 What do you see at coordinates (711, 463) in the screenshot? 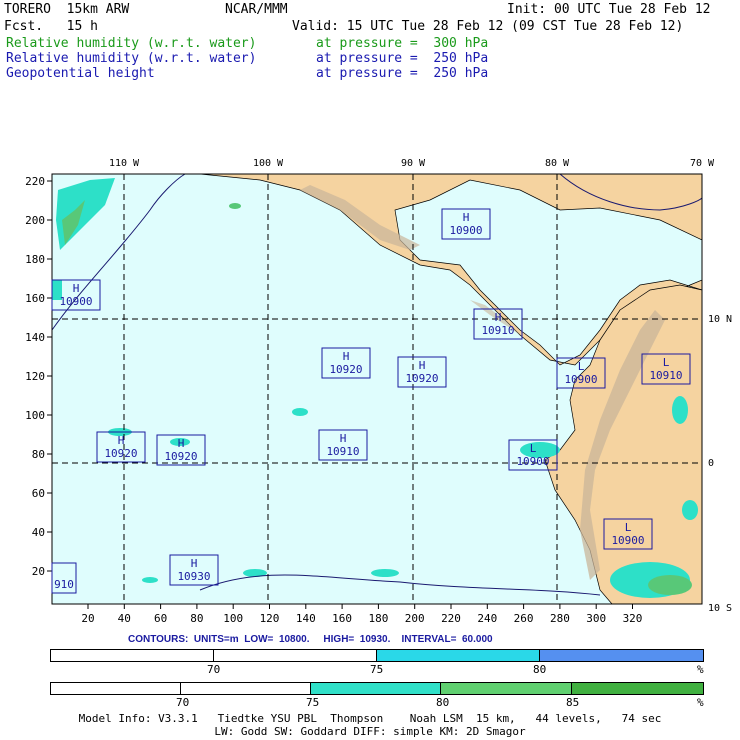
I see `latitude-label: 0` at bounding box center [711, 463].